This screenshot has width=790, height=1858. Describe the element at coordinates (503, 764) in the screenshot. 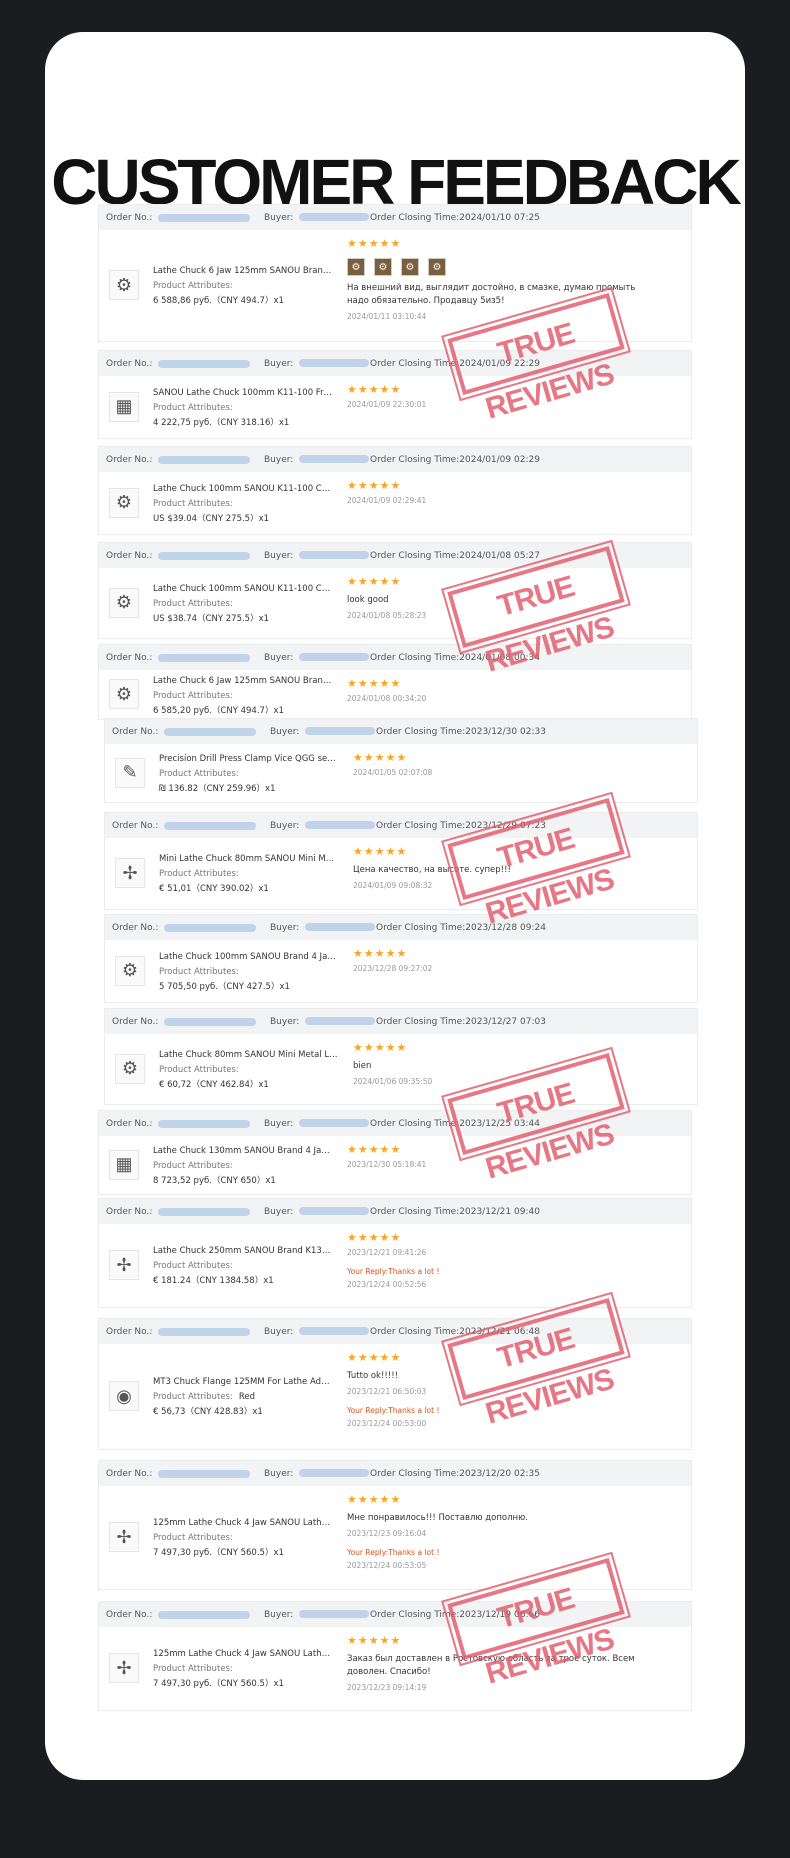

I see `review-block: ★★★★★ 2024/01/05 02:07:08` at that location.